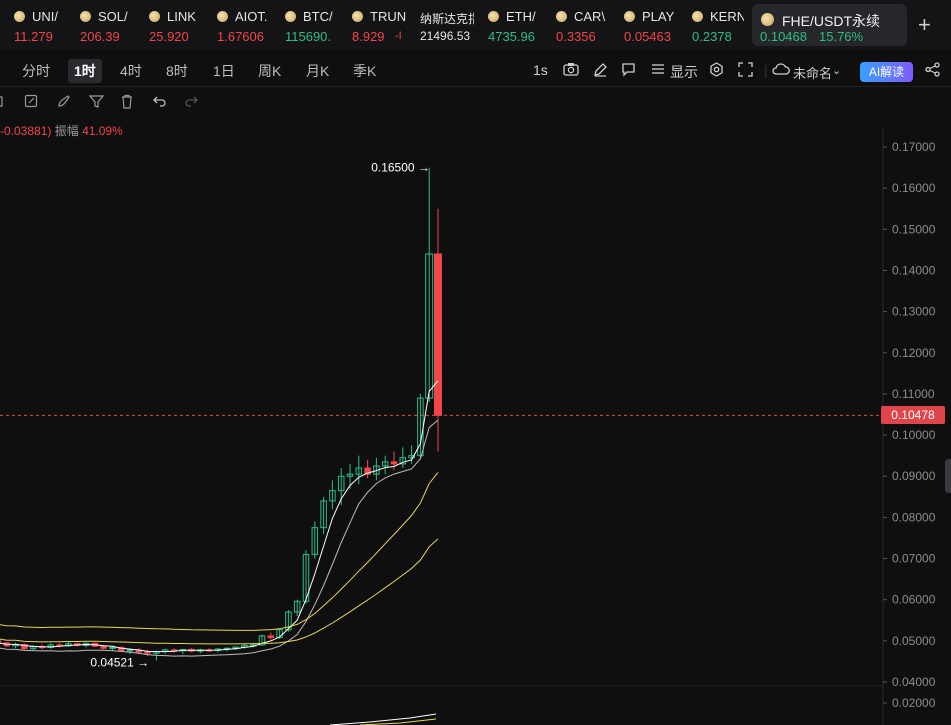 The width and height of the screenshot is (951, 725). I want to click on filter-tool-icon, so click(96, 104).